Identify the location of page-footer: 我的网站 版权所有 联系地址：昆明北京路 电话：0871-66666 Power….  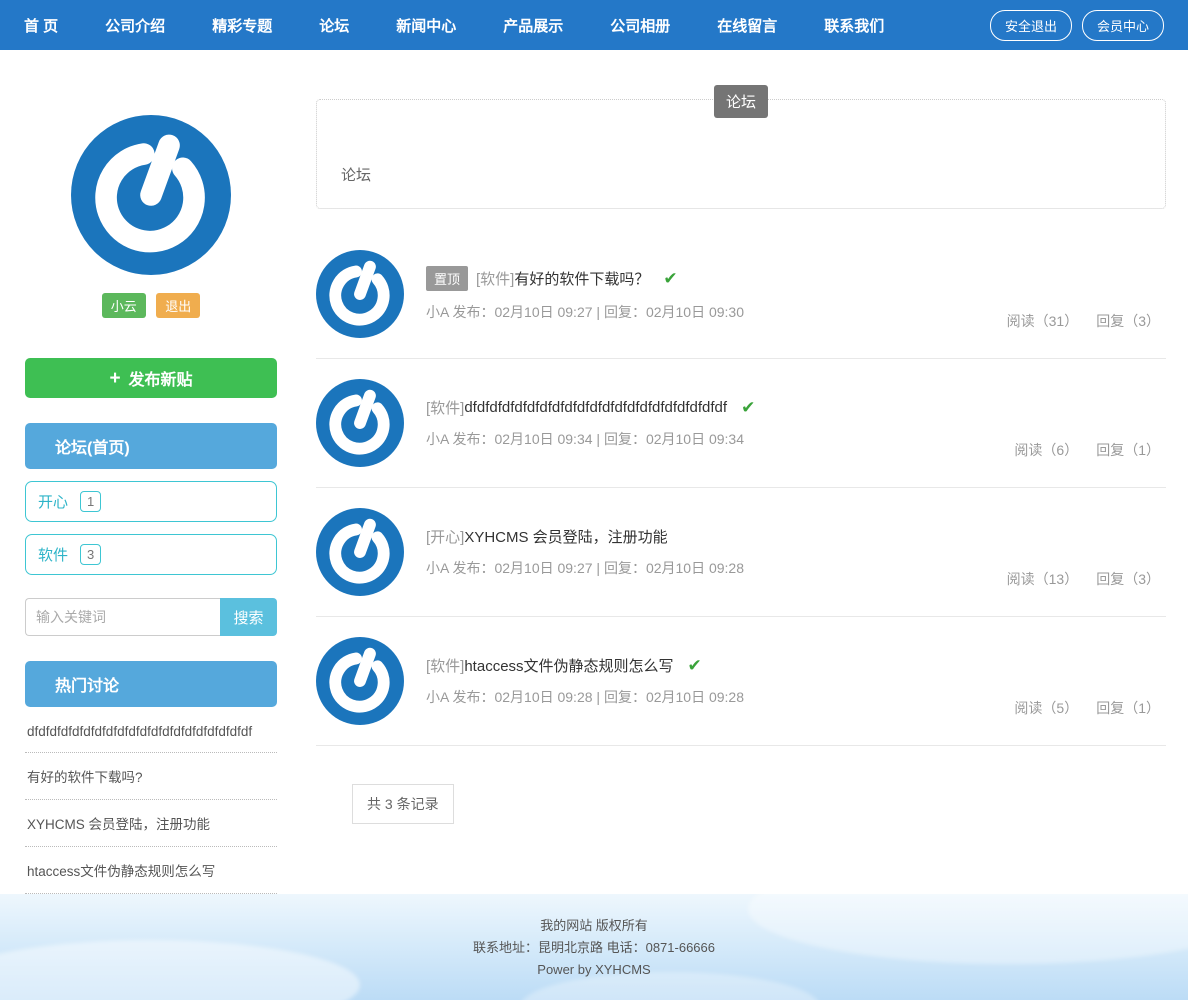
(594, 947).